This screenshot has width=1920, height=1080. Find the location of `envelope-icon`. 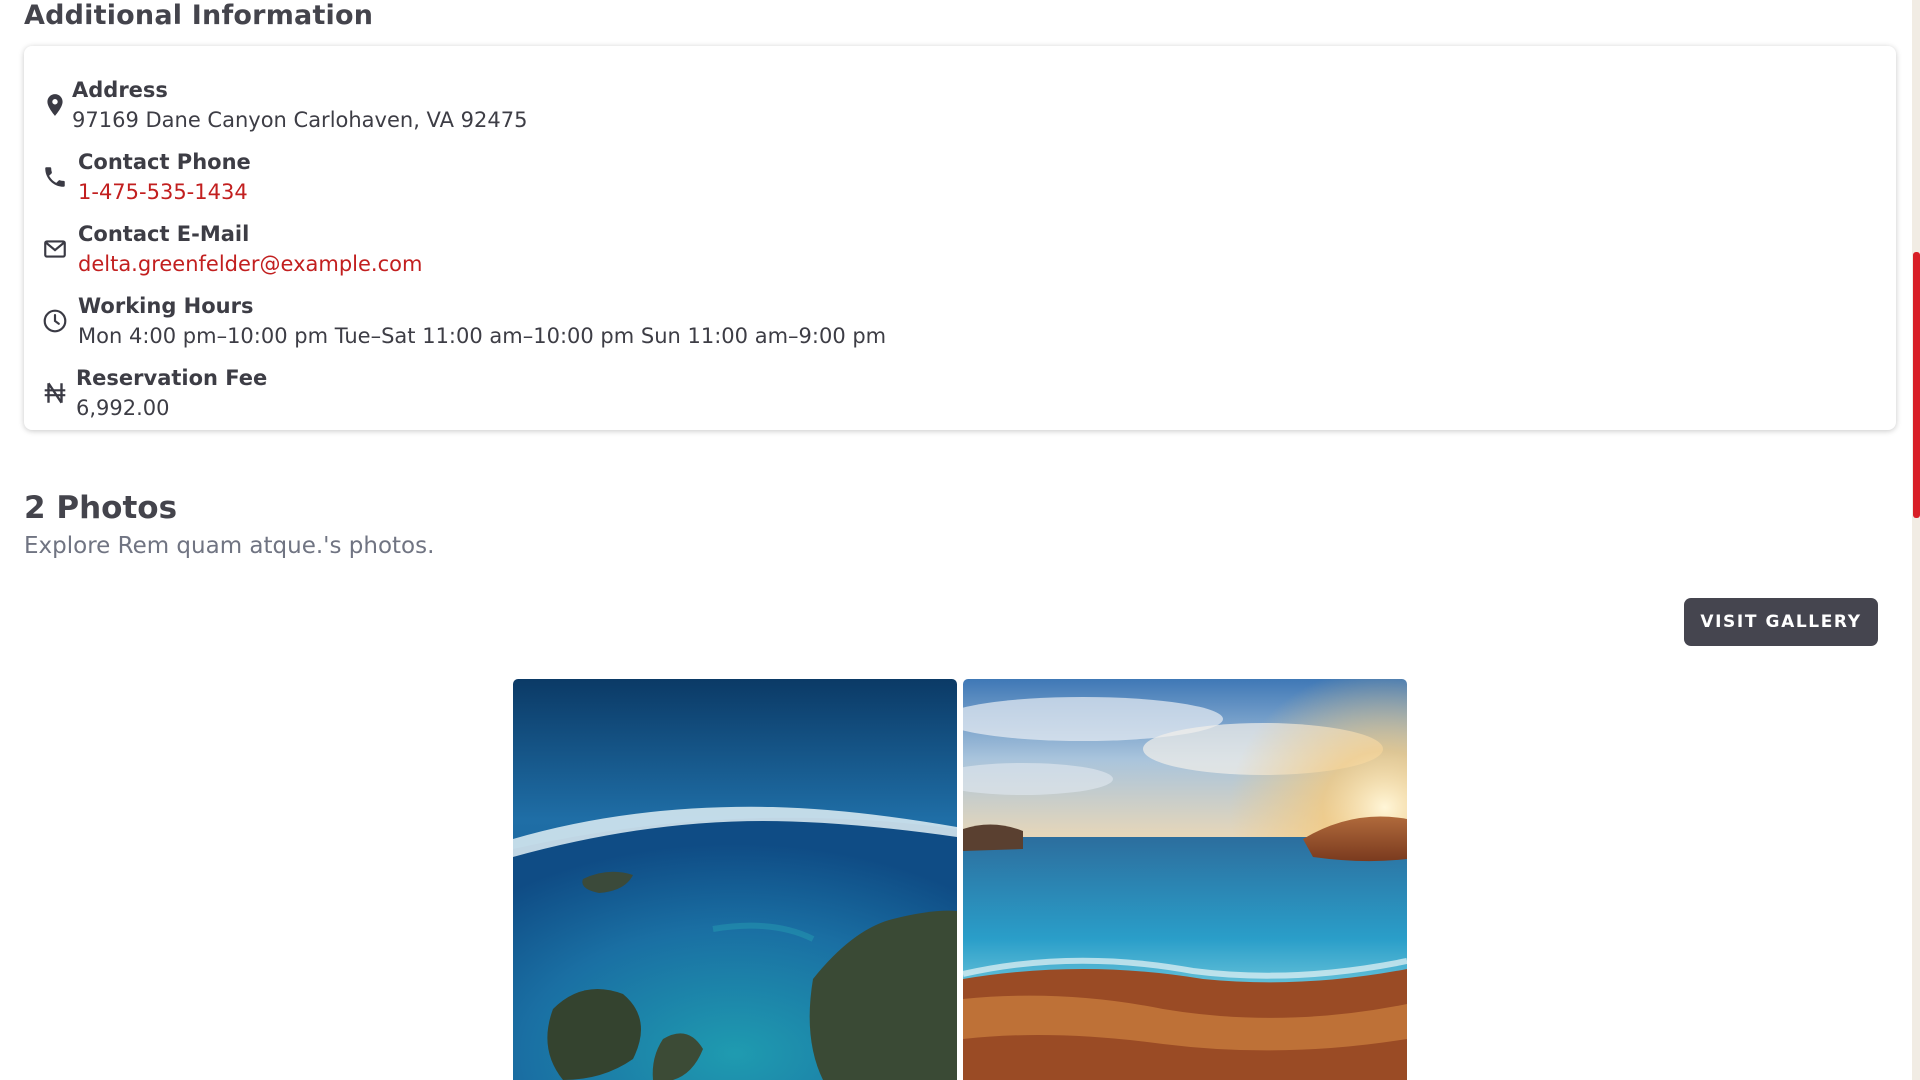

envelope-icon is located at coordinates (55, 249).